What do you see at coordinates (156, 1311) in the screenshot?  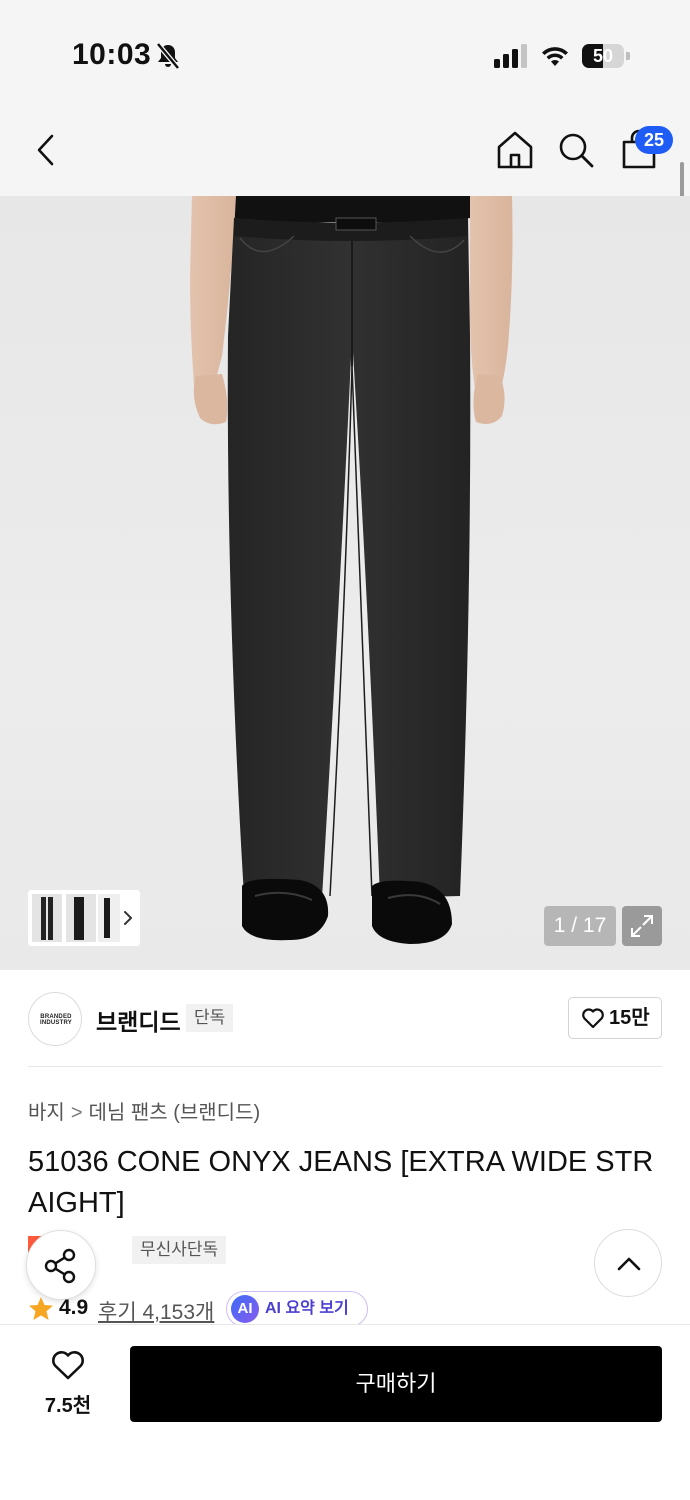 I see `review-count-link: 후기 4,153개` at bounding box center [156, 1311].